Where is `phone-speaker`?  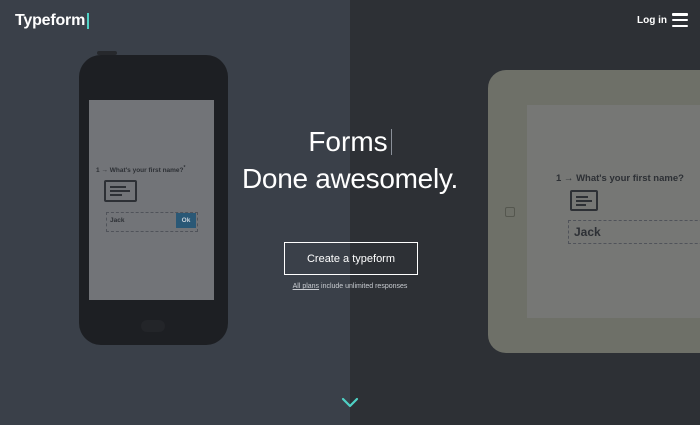
phone-speaker is located at coordinates (107, 53).